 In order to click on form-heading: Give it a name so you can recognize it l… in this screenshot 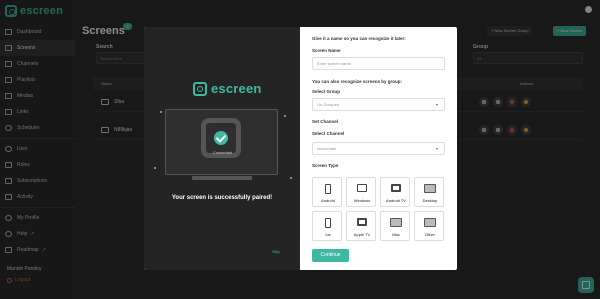, I will do `click(359, 38)`.